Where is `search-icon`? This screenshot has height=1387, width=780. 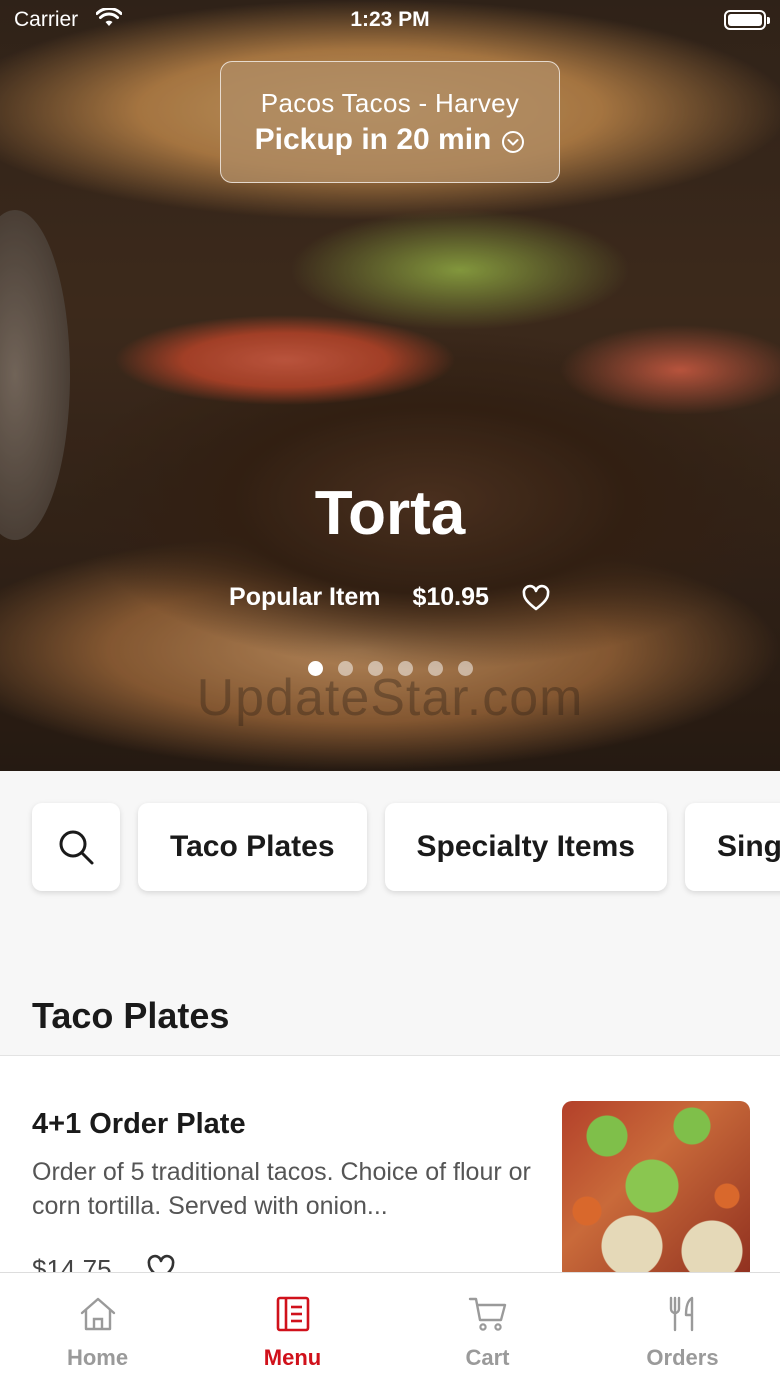 search-icon is located at coordinates (76, 847).